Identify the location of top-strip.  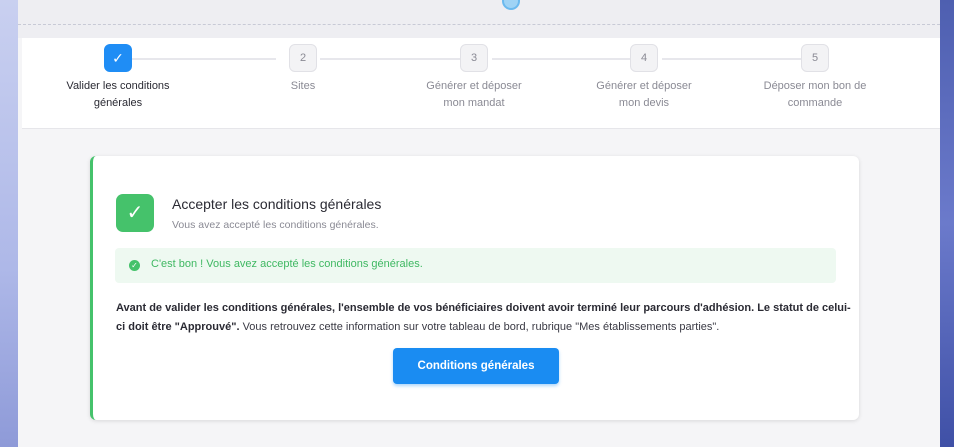
(479, 19).